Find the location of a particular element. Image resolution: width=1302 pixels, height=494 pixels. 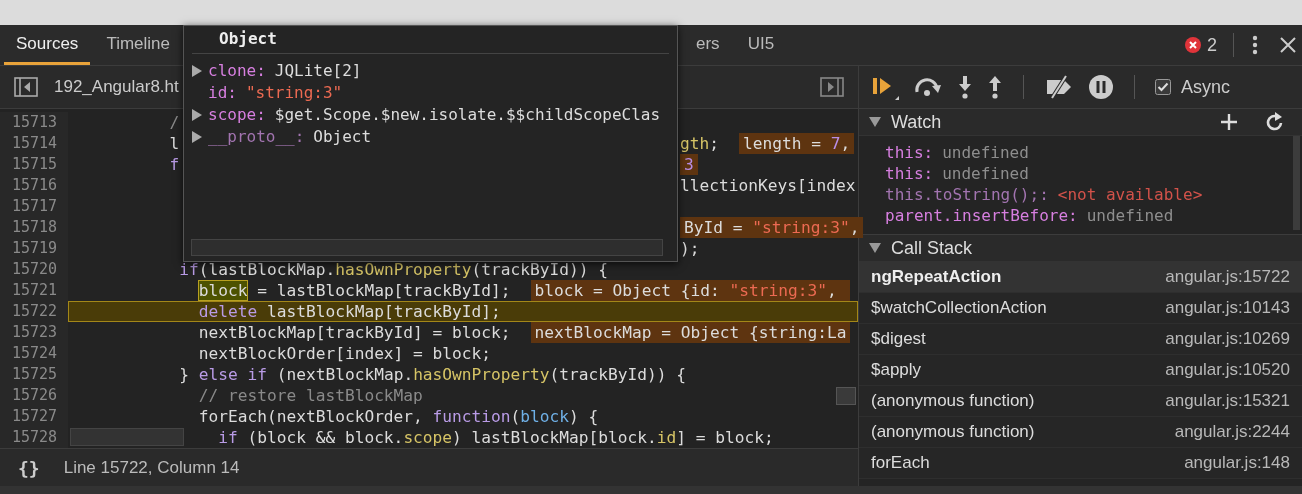

code-text: ); is located at coordinates (690, 248).